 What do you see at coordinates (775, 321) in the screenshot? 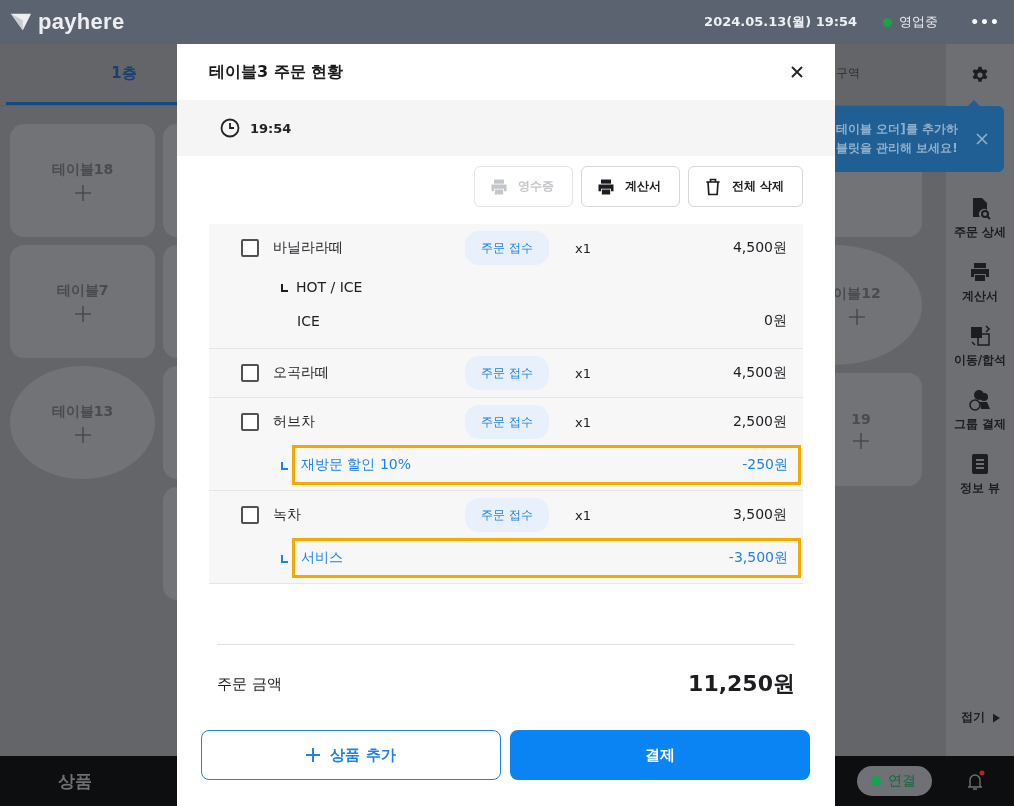
I see `option-price: 0원` at bounding box center [775, 321].